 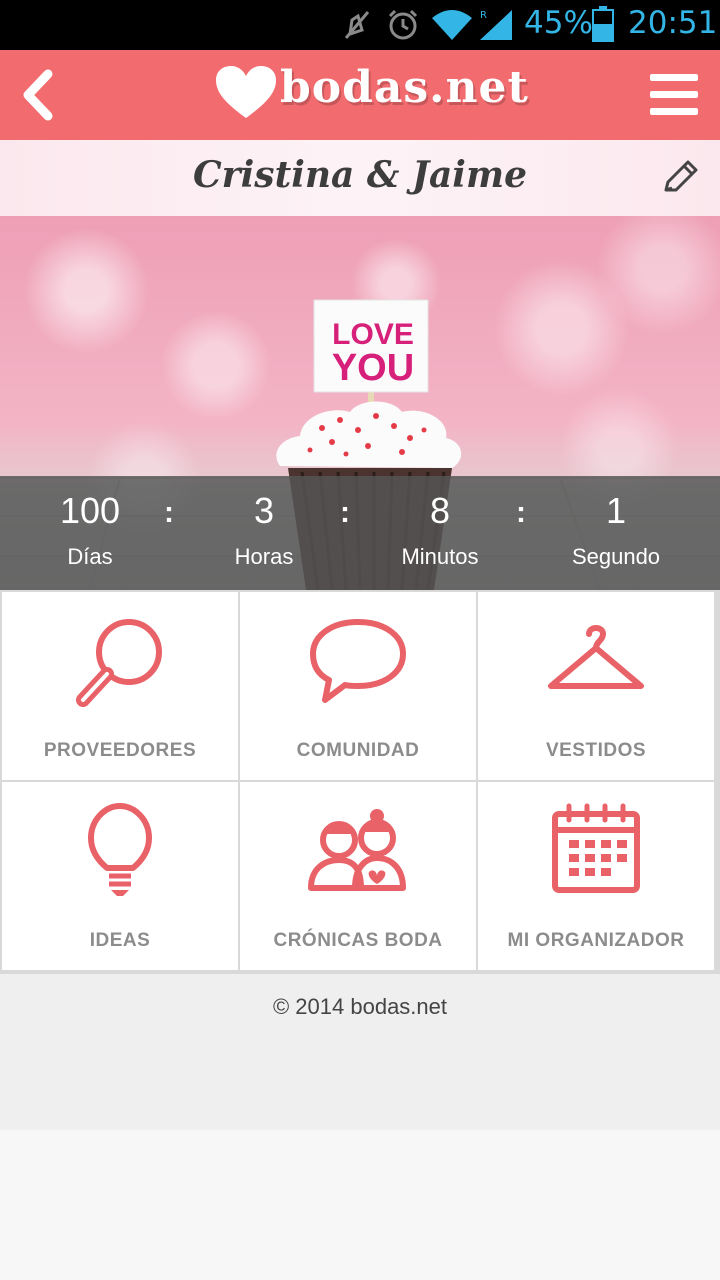 I want to click on countdown-days-value: 100, so click(x=90, y=510).